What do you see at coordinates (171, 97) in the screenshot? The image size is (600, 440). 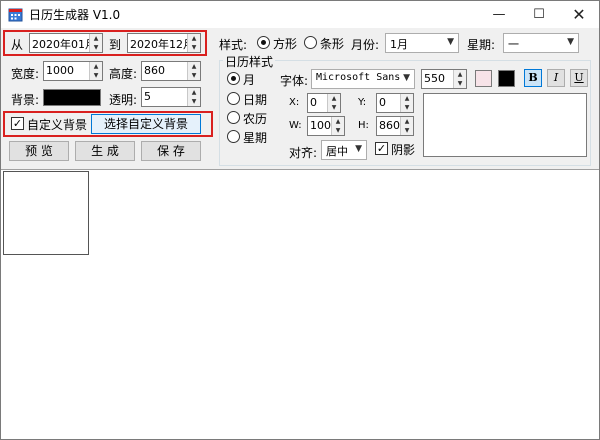 I see `opacity-stepper: 5 ▲ ▼` at bounding box center [171, 97].